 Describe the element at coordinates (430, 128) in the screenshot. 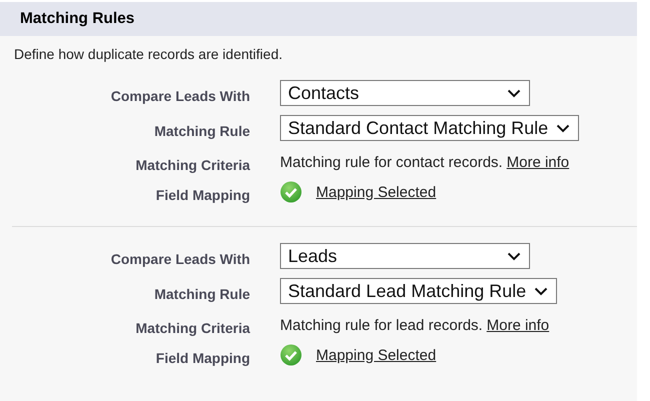

I see `matching-rule-dropdown: Standard Contact Matching Rule` at that location.